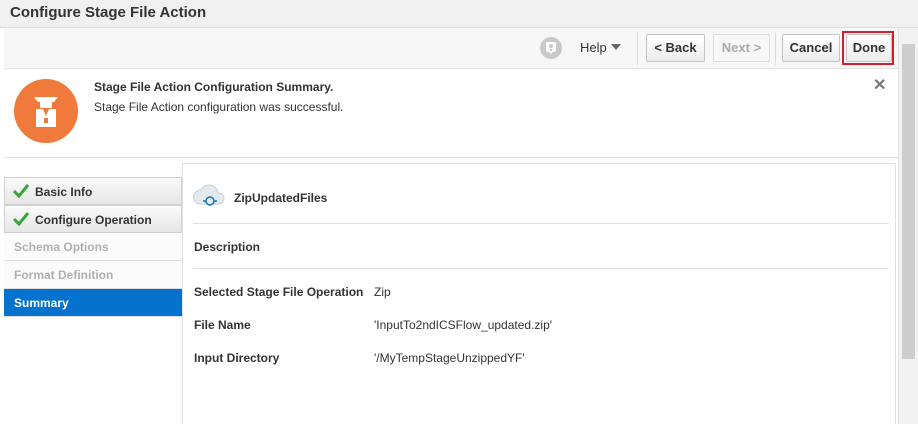 The width and height of the screenshot is (918, 424). I want to click on dialog-titlebar: Configure Stage File Action, so click(459, 14).